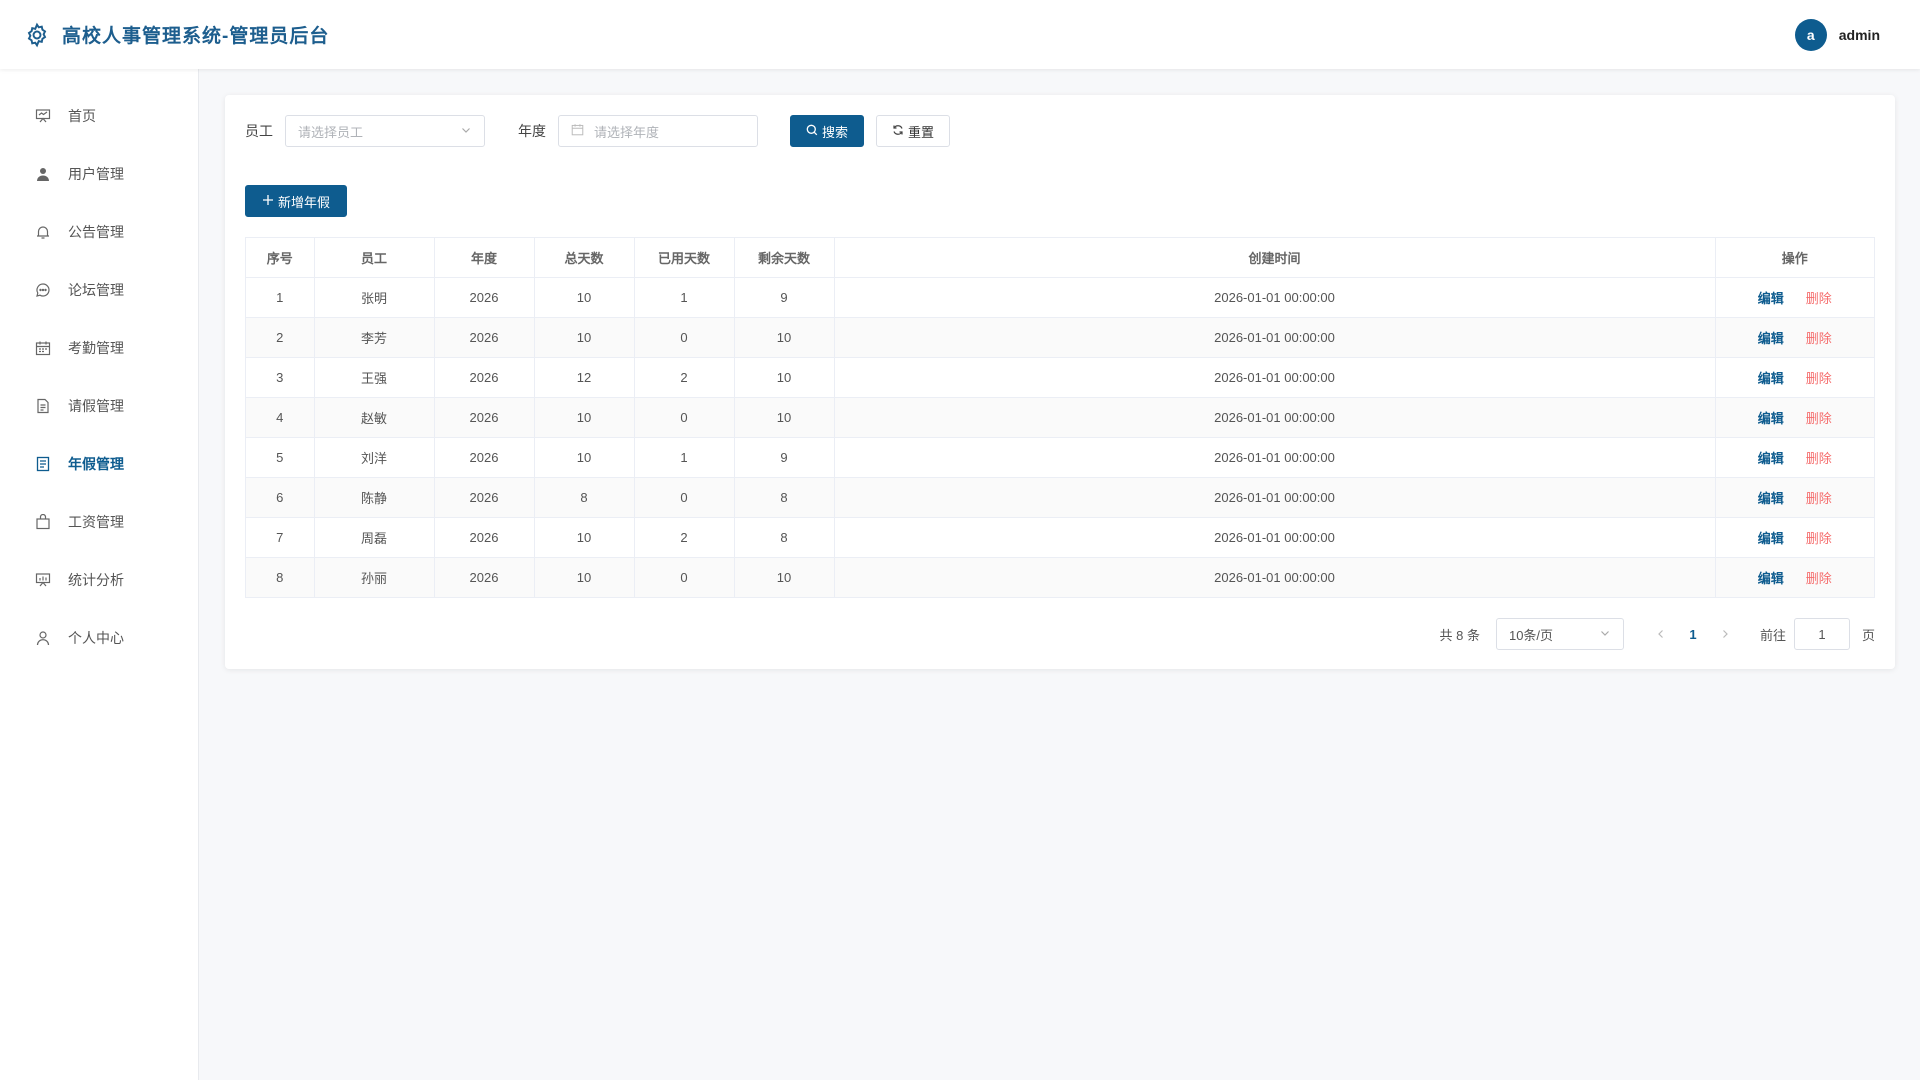 The image size is (1920, 1080). Describe the element at coordinates (784, 258) in the screenshot. I see `column-header: 剩余天数` at that location.